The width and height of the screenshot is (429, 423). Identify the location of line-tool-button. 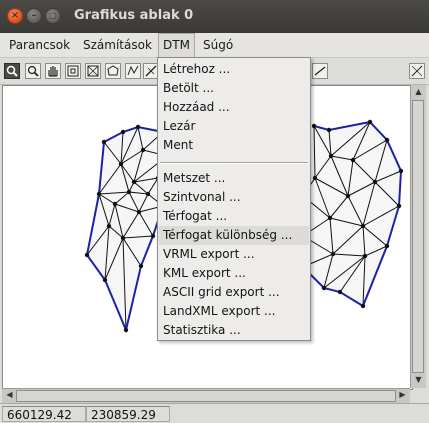
(320, 71).